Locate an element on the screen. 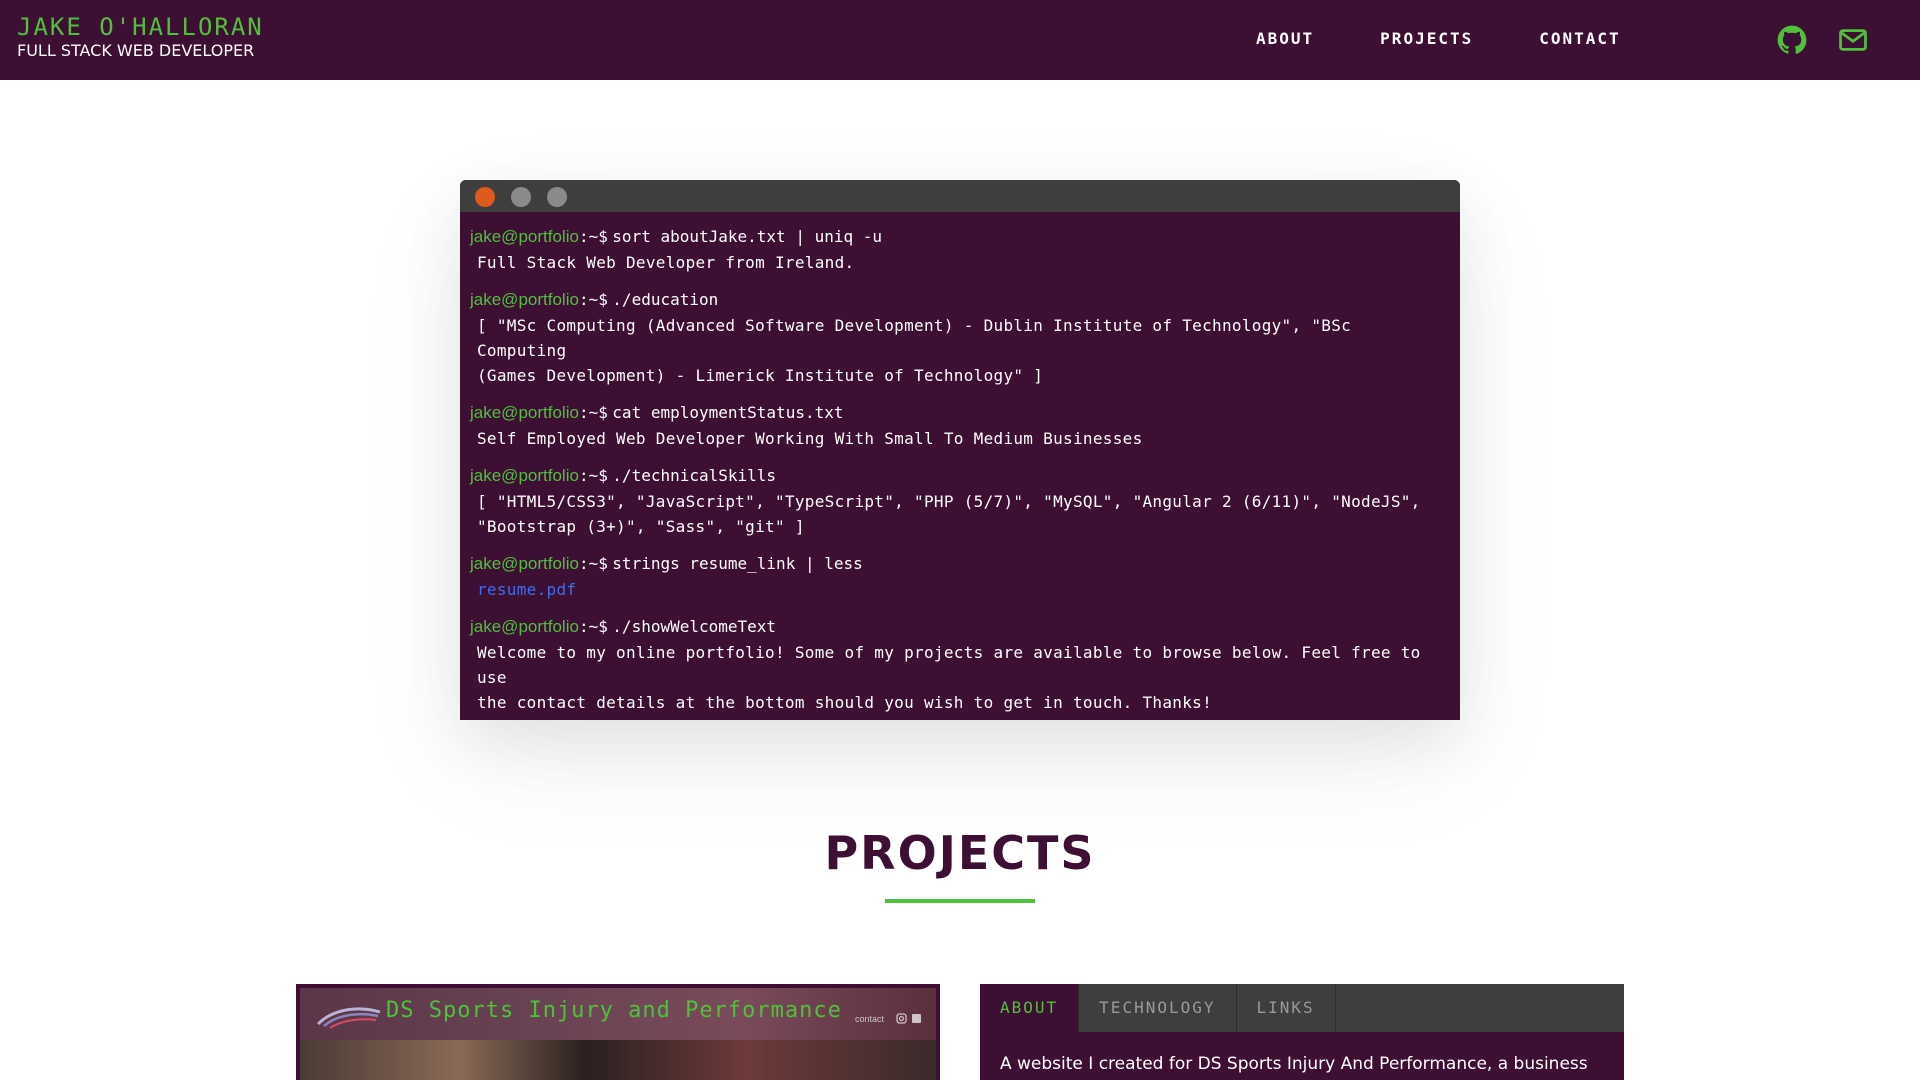 This screenshot has width=1920, height=1080. command-line: jake@portfolio:~$ ./technicalSkills is located at coordinates (960, 476).